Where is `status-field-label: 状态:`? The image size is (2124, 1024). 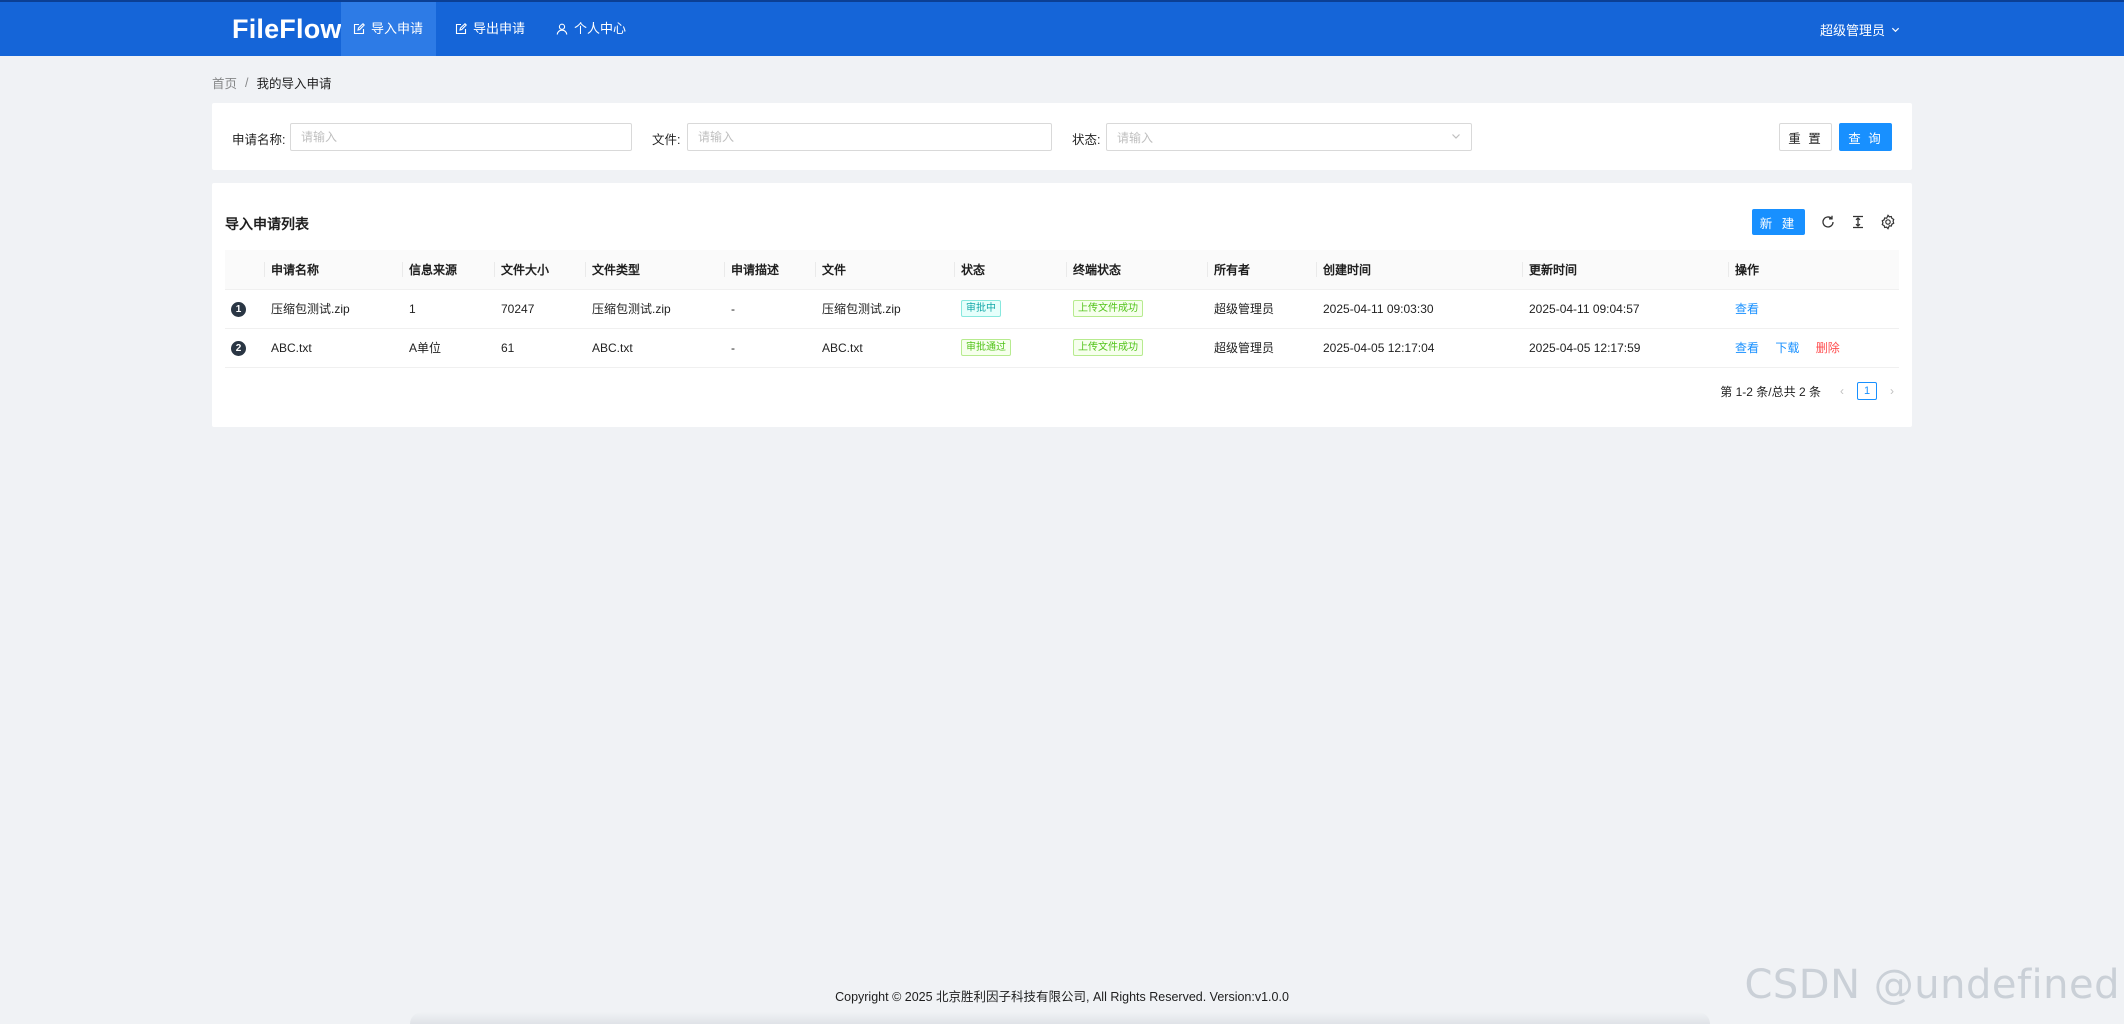
status-field-label: 状态: is located at coordinates (1086, 140).